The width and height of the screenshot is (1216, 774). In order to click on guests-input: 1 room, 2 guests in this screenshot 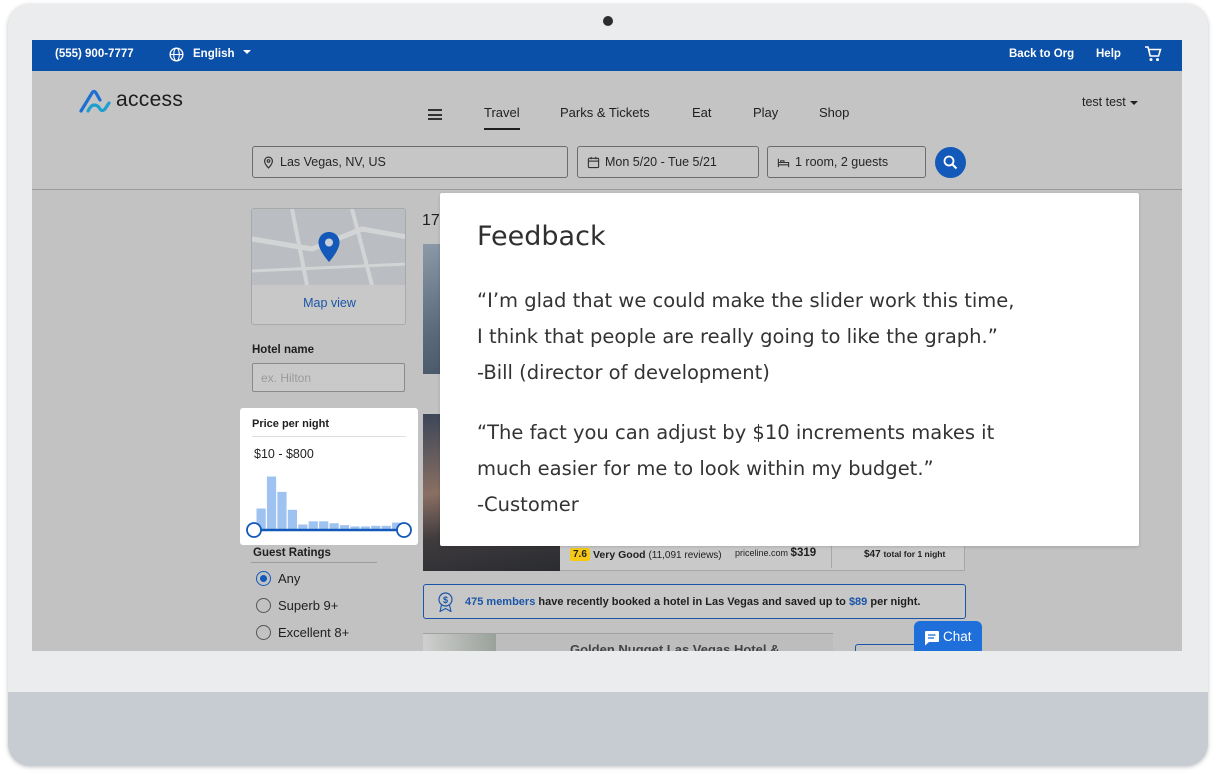, I will do `click(846, 162)`.